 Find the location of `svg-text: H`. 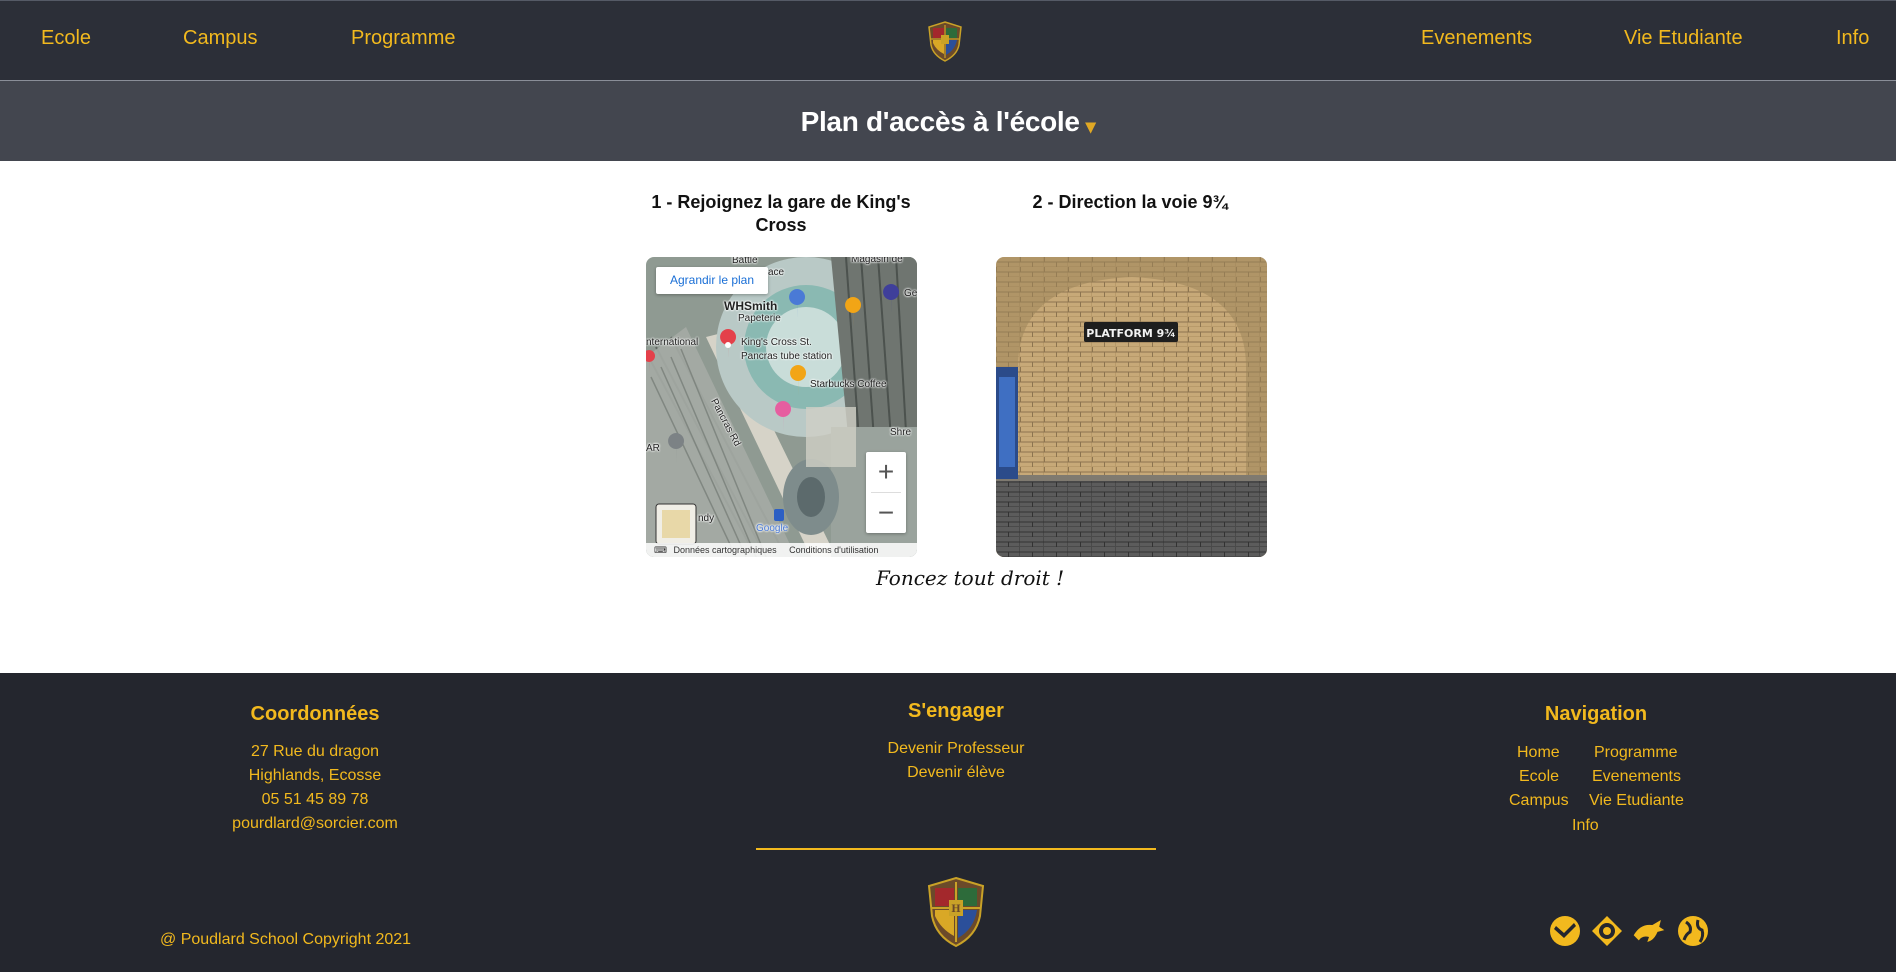

svg-text: H is located at coordinates (955, 909).